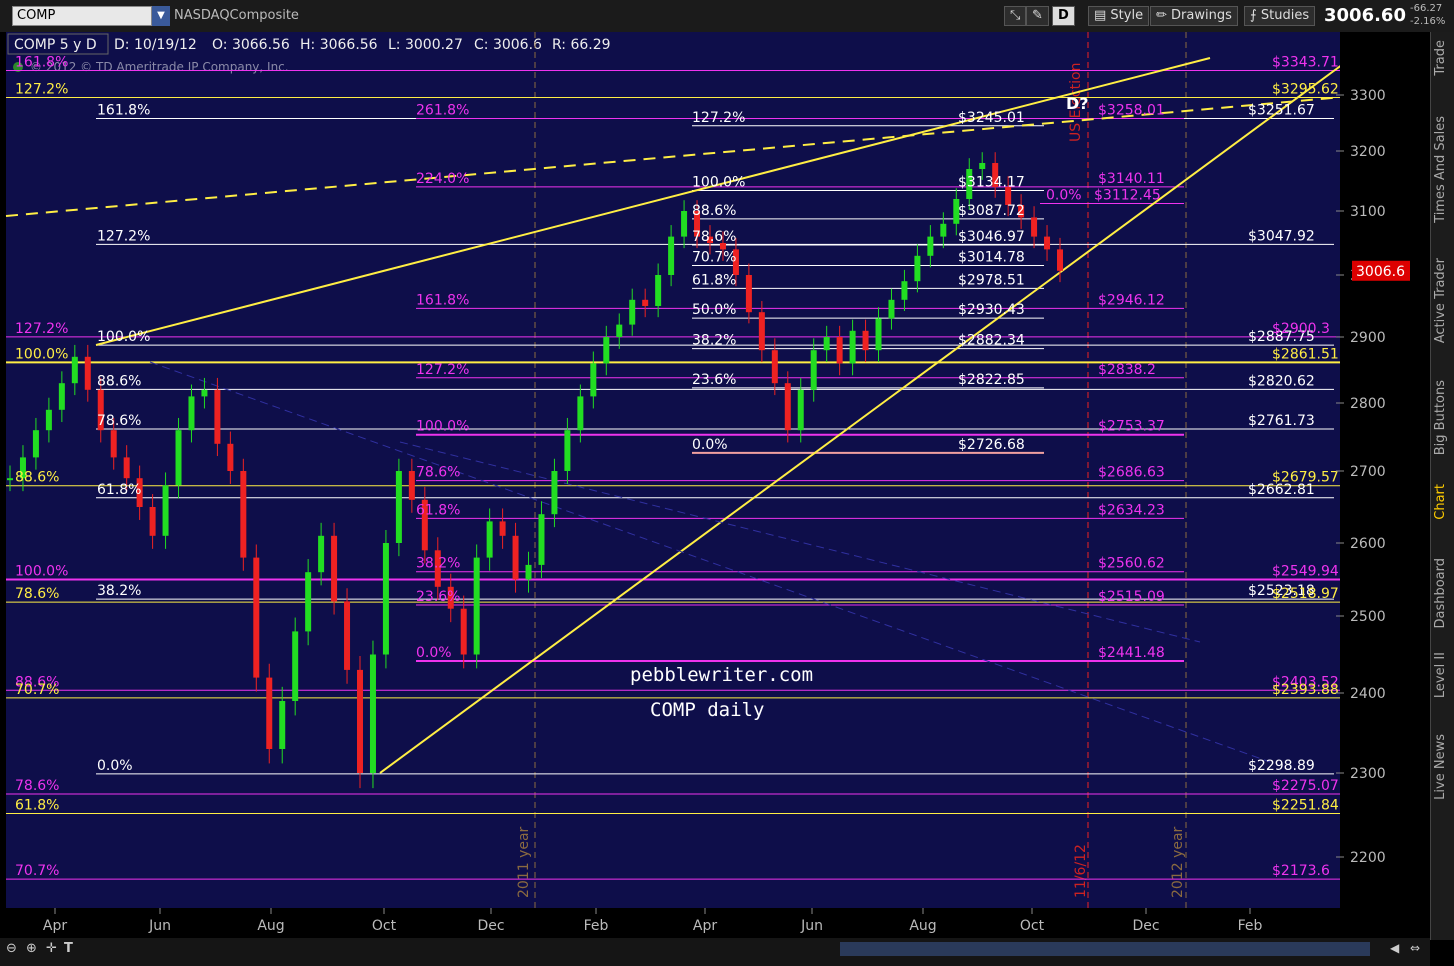  I want to click on fib-pct-label: 88.6%, so click(119, 381).